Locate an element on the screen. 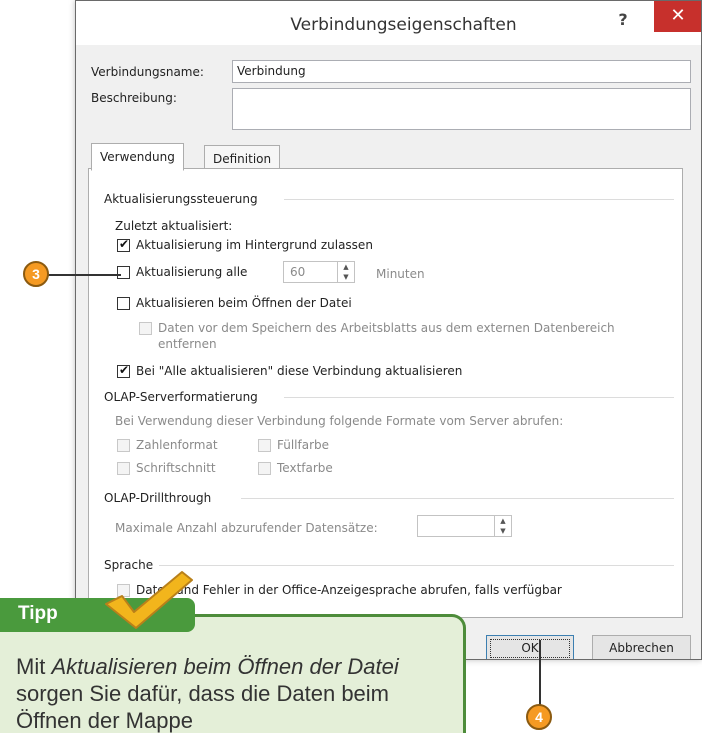 The height and width of the screenshot is (733, 702). refresh-section-divider is located at coordinates (479, 199).